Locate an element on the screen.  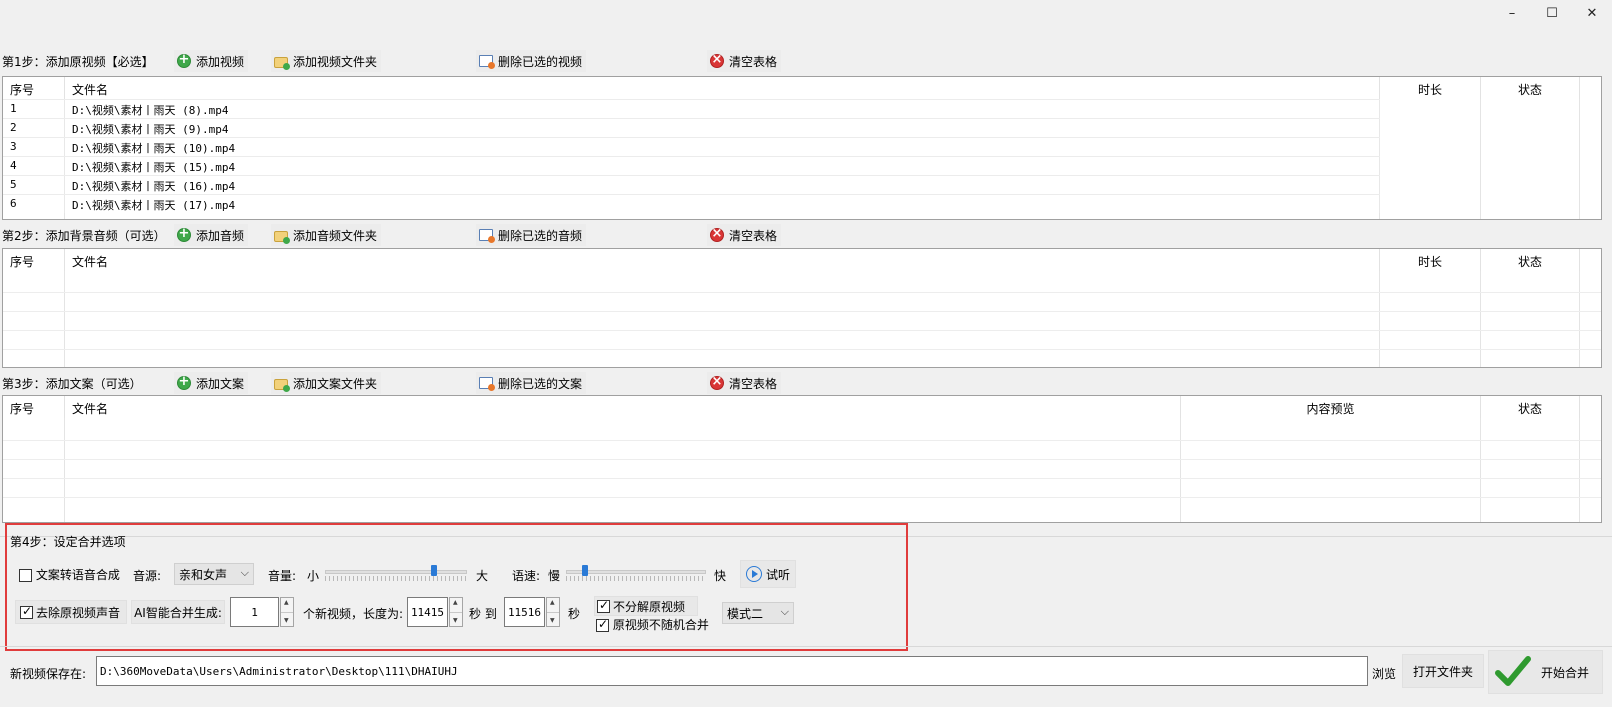
table-row: 3 D:\视频\素材丨雨天 (10).mp4 is located at coordinates (691, 146).